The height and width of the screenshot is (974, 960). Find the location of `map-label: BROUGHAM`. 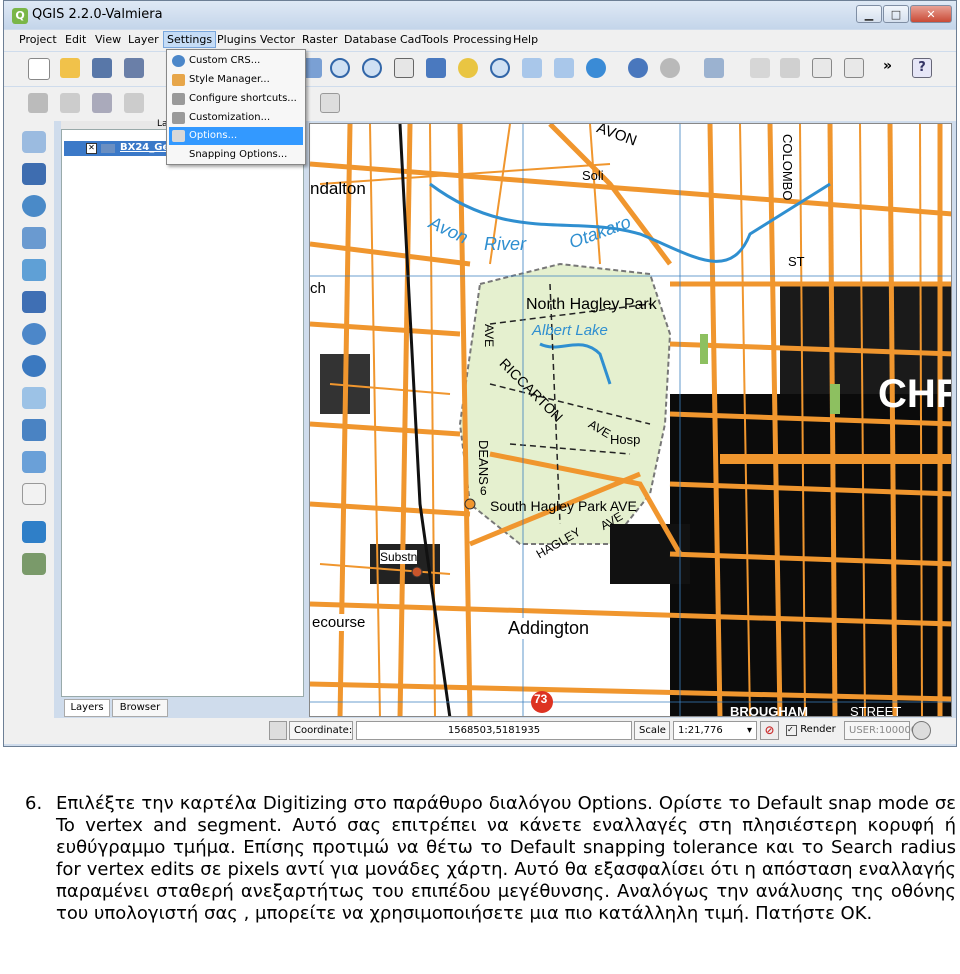

map-label: BROUGHAM is located at coordinates (769, 710).